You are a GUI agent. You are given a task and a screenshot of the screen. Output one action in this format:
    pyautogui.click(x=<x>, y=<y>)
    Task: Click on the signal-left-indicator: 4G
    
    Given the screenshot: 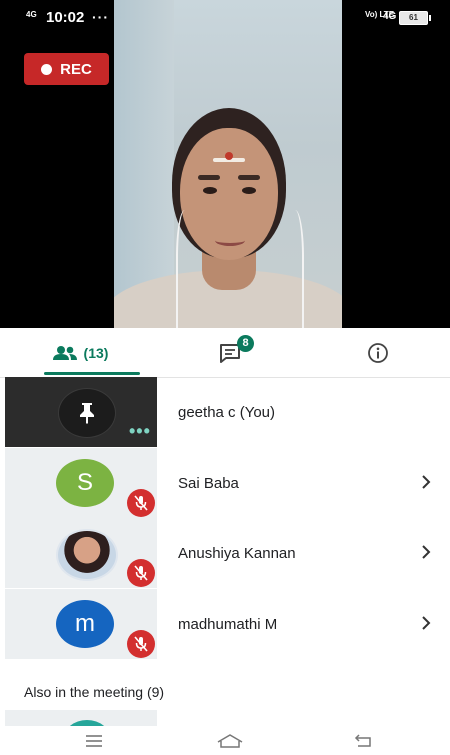 What is the action you would take?
    pyautogui.click(x=31, y=14)
    